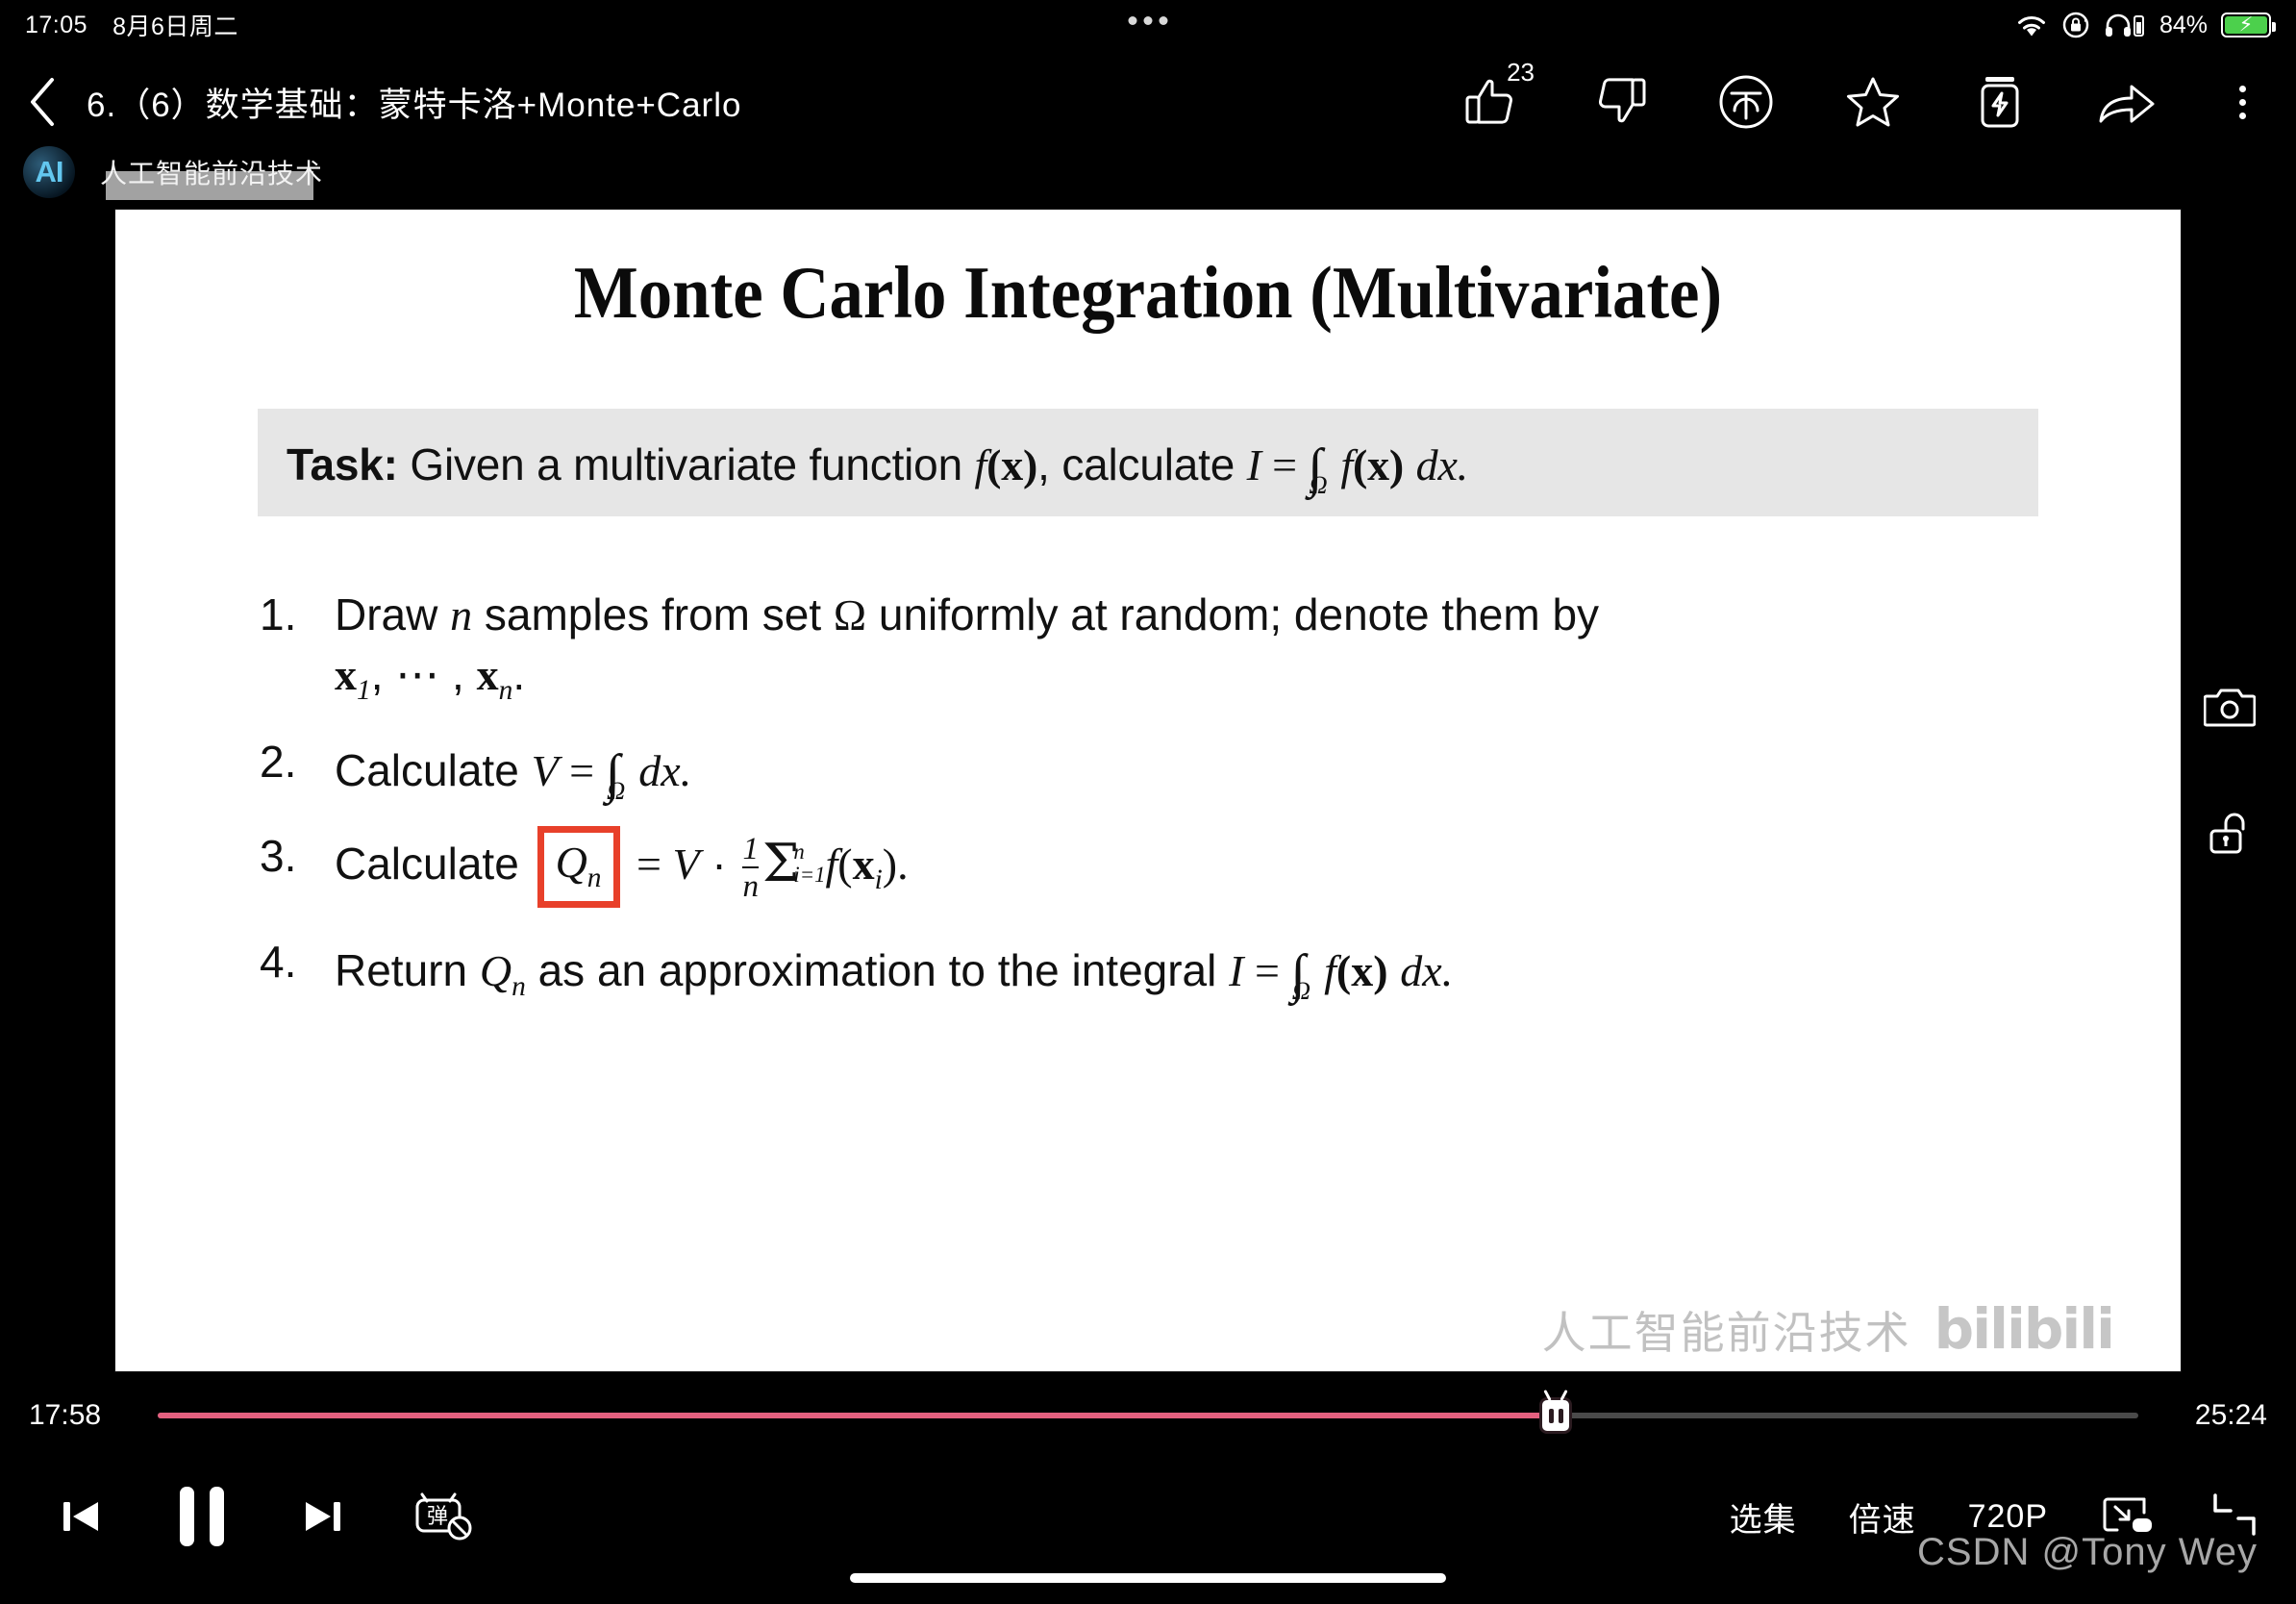 This screenshot has width=2296, height=1604. What do you see at coordinates (799, 851) in the screenshot?
I see `sigma-upper: n` at bounding box center [799, 851].